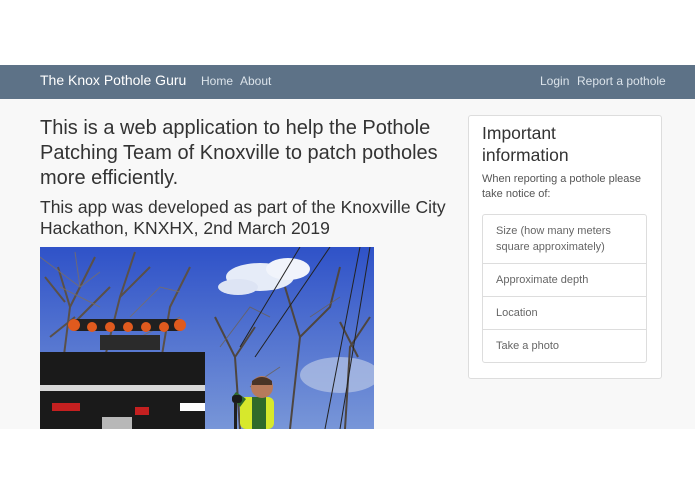 The width and height of the screenshot is (695, 494). I want to click on list-item-location: Location, so click(564, 312).